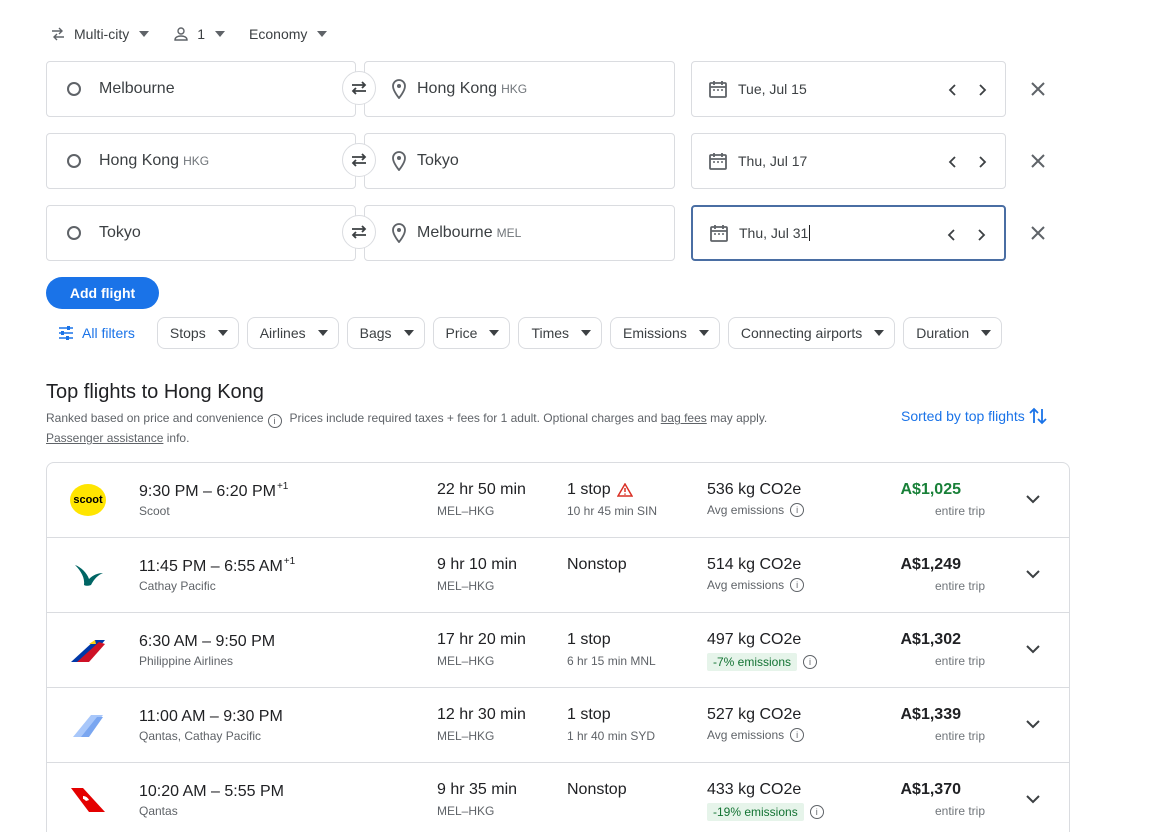 This screenshot has width=1154, height=832. What do you see at coordinates (589, 489) in the screenshot?
I see `stops-text: 1 stop` at bounding box center [589, 489].